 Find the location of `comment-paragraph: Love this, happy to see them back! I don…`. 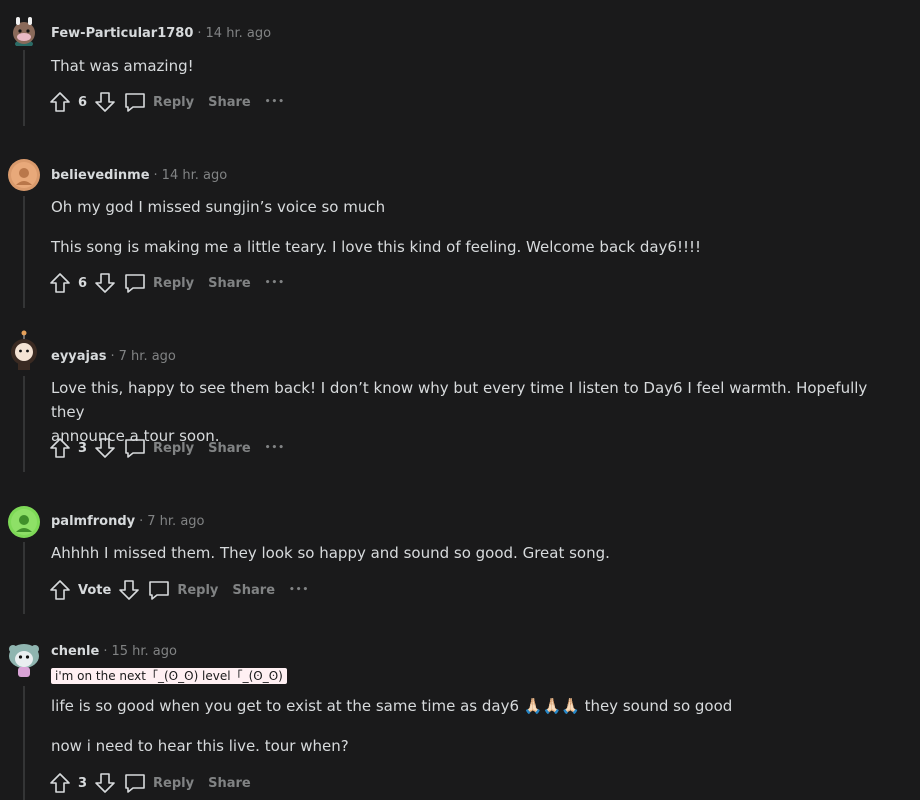

comment-paragraph: Love this, happy to see them back! I don… is located at coordinates (459, 400).